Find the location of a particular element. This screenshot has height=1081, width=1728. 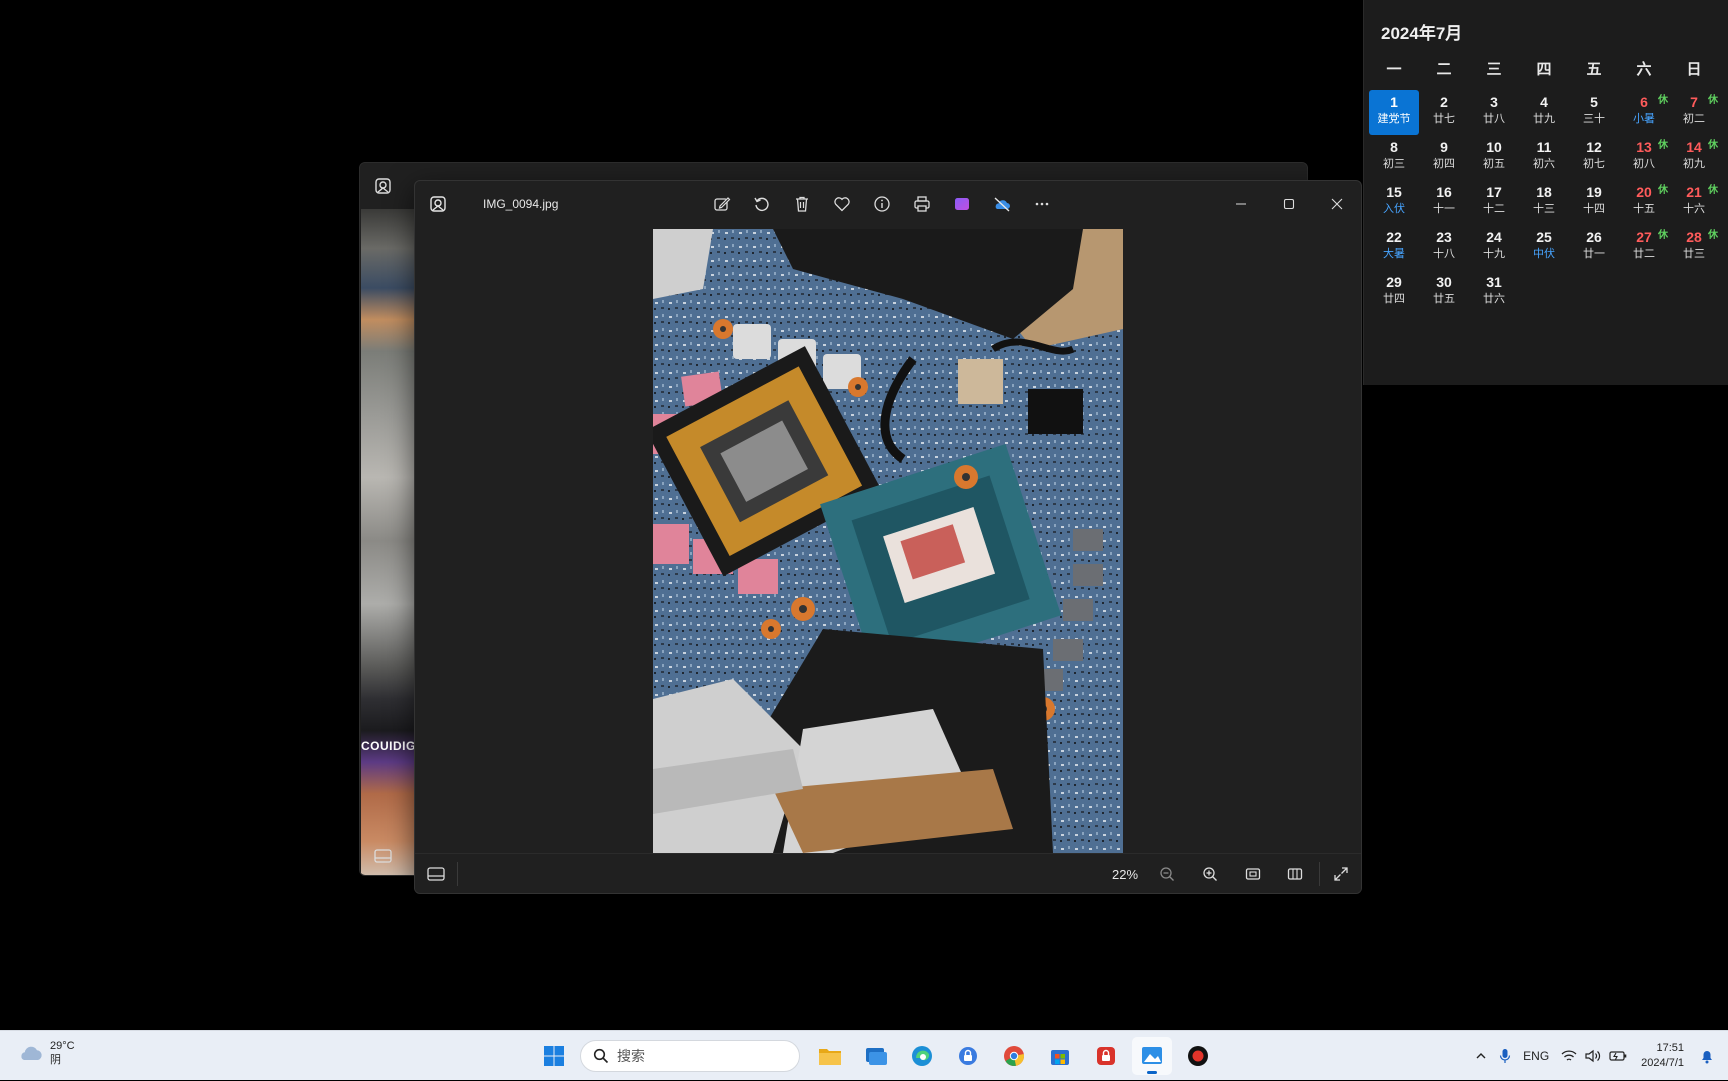

show-hidden-icons-button is located at coordinates (1481, 1056).